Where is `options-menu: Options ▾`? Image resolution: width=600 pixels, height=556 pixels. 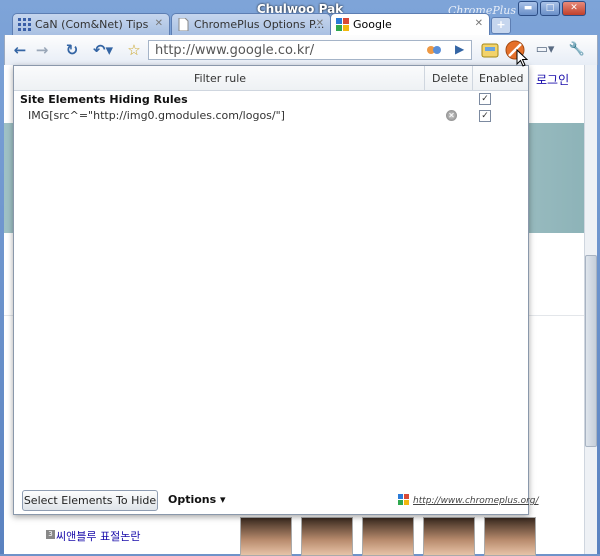 options-menu: Options ▾ is located at coordinates (197, 499).